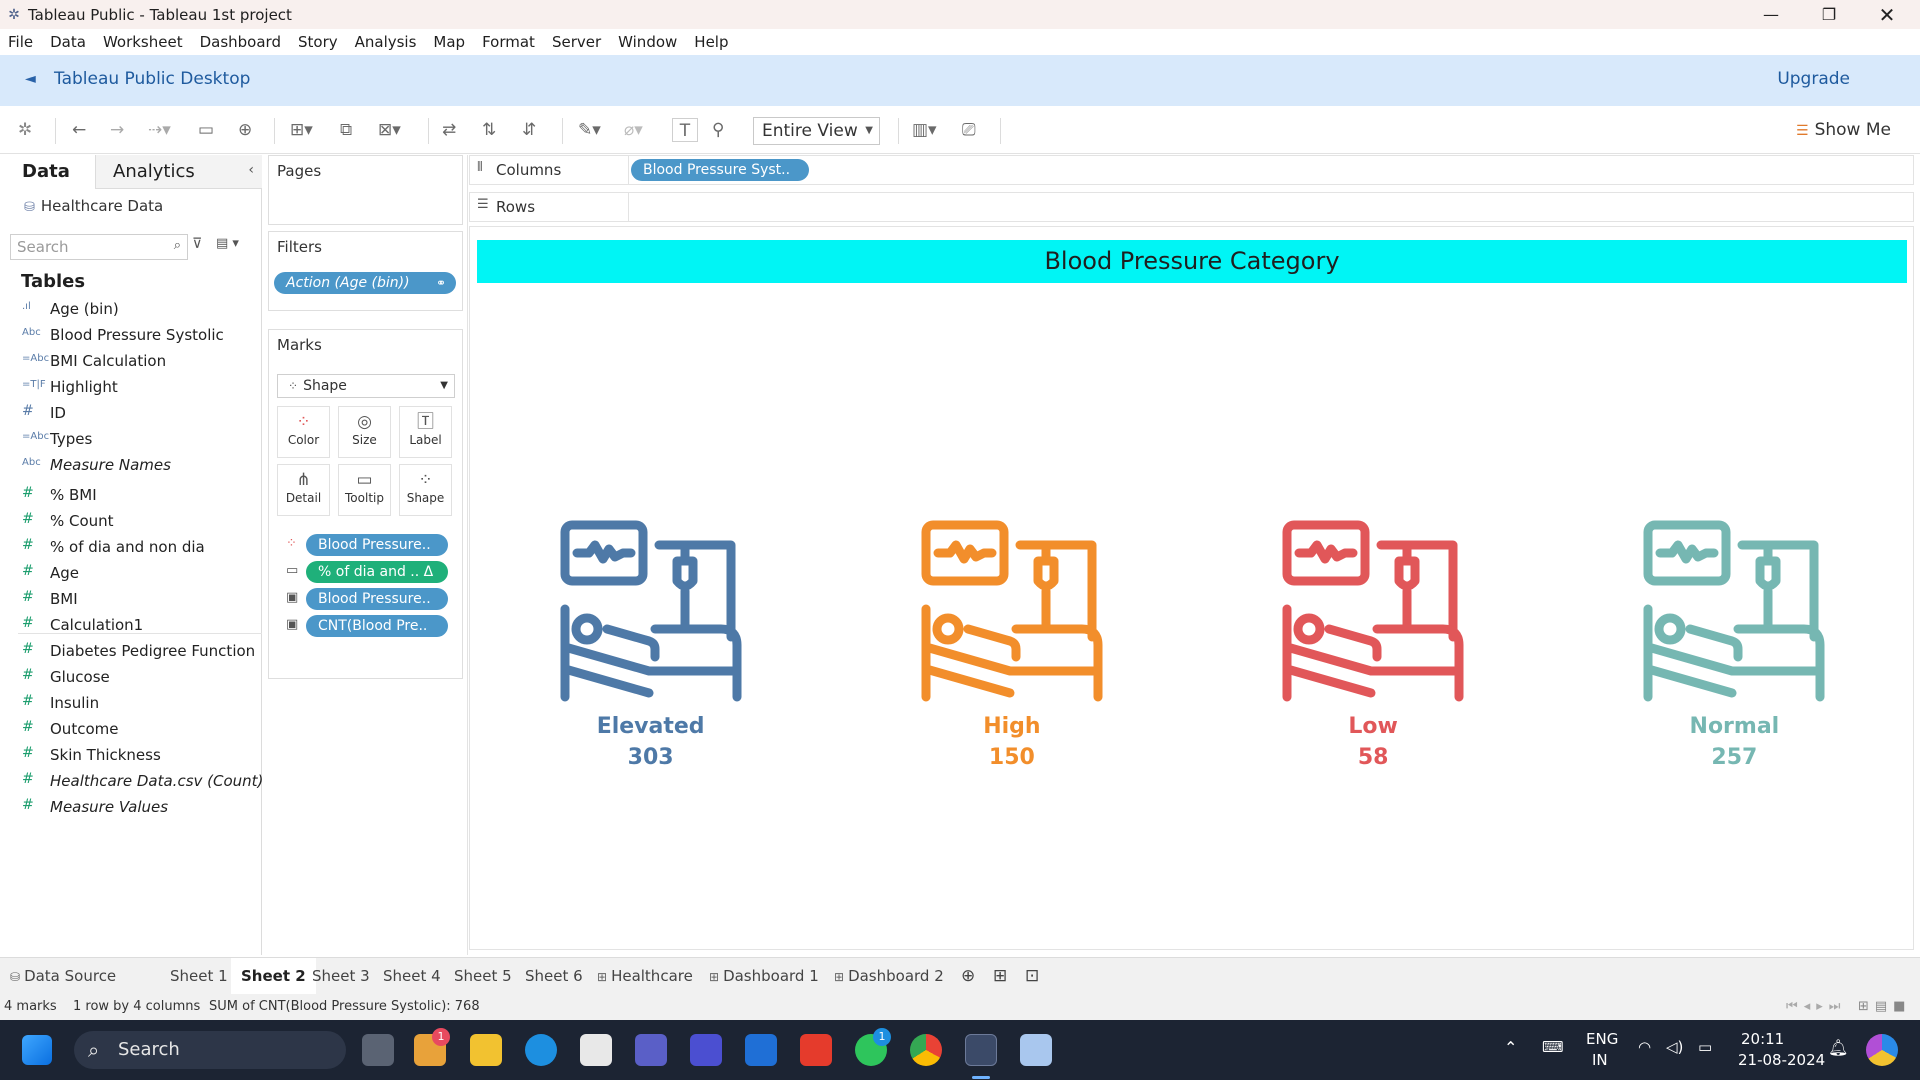  Describe the element at coordinates (131, 388) in the screenshot. I see `dimension-field: =T|F Highlight` at that location.